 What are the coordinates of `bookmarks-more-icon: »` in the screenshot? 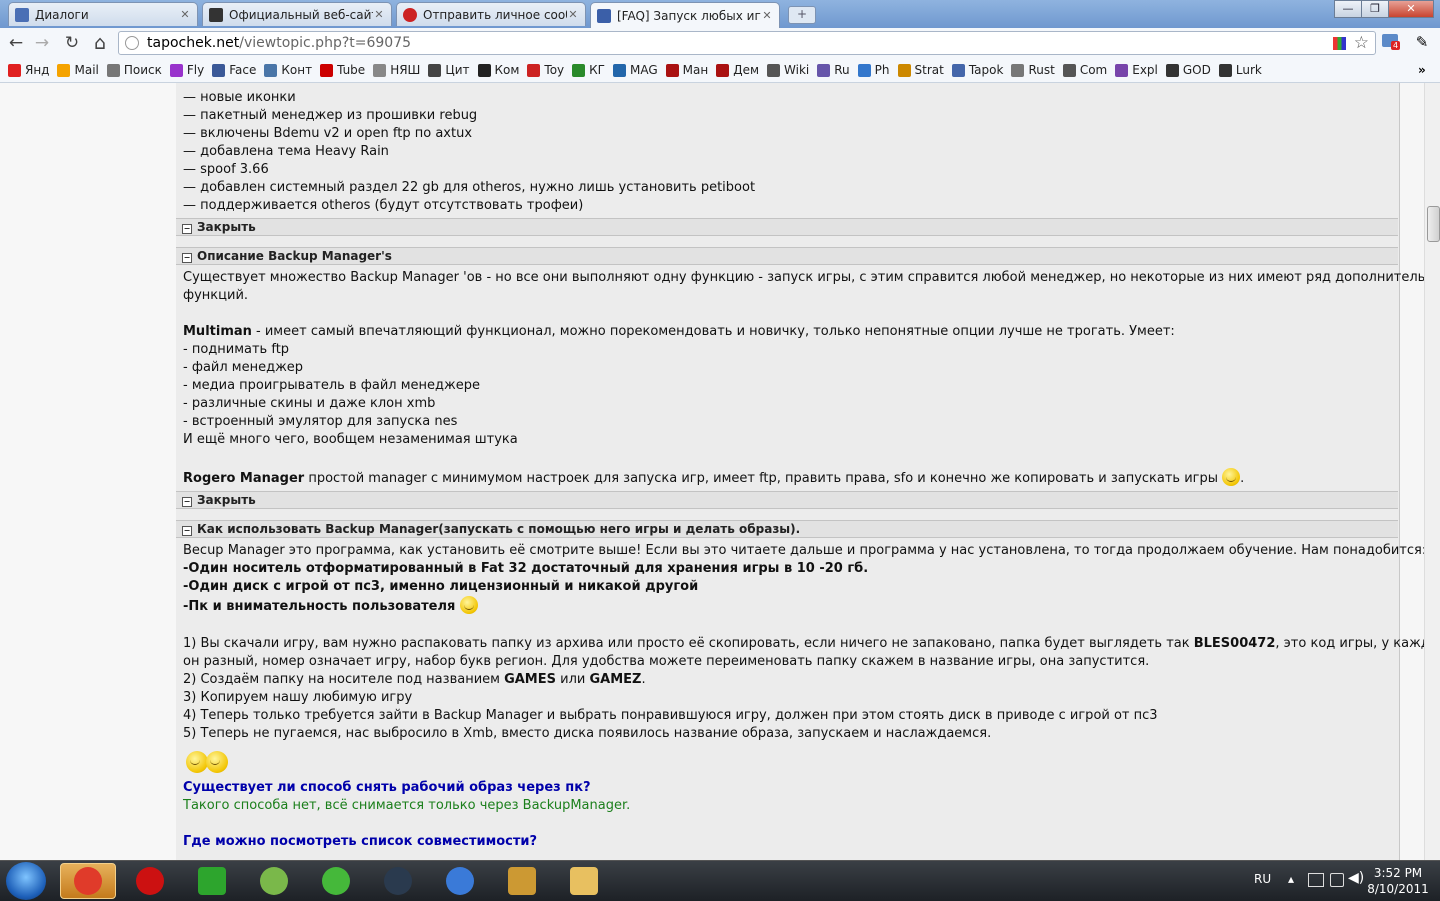 It's located at (1422, 70).